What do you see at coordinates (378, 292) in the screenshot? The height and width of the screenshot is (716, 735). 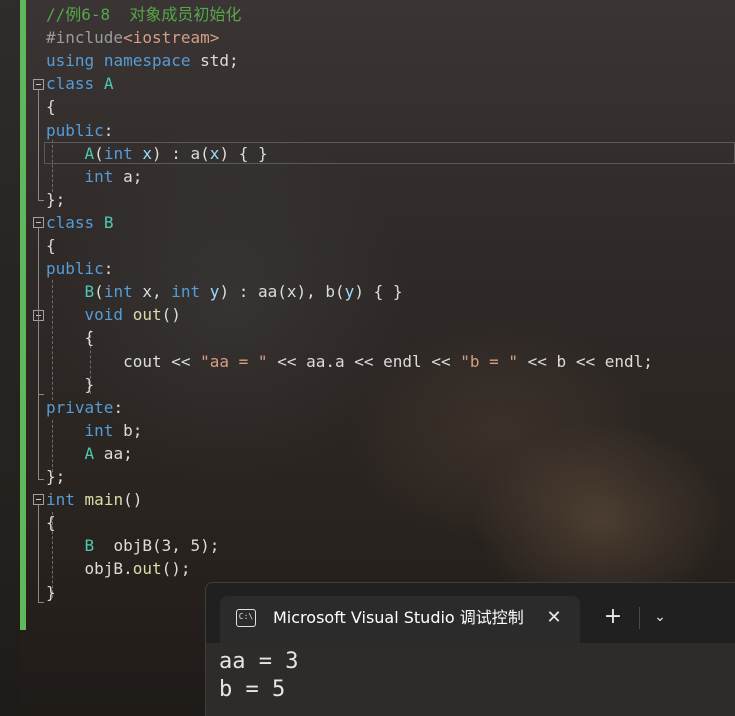 I see `code-token: ) { }` at bounding box center [378, 292].